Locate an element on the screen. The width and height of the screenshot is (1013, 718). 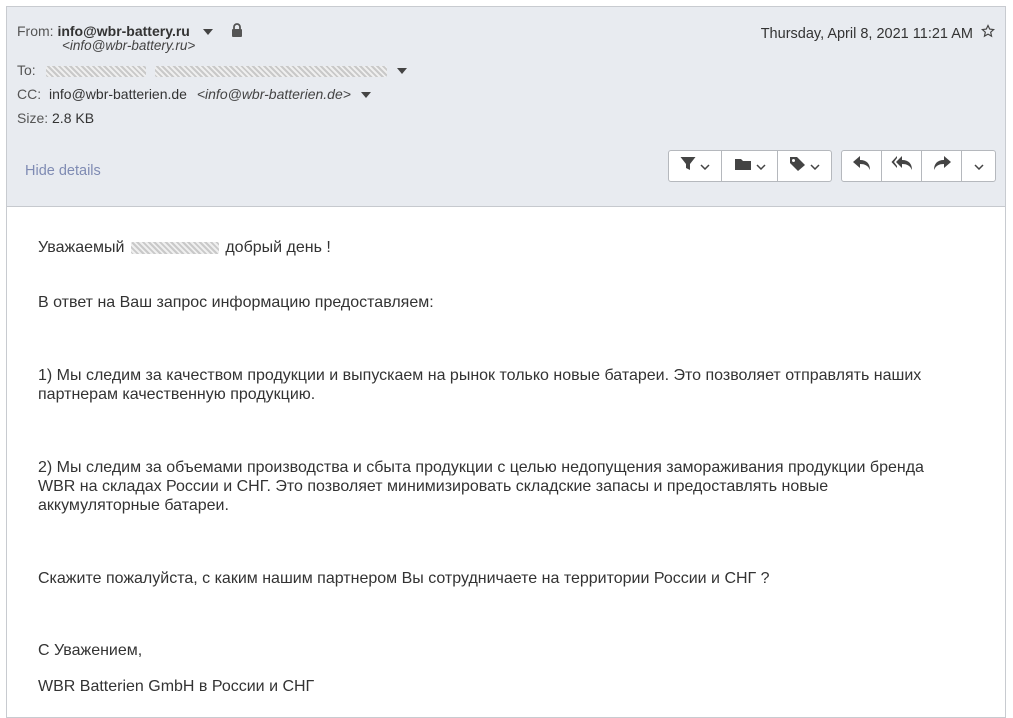
move-folder-button is located at coordinates (750, 166).